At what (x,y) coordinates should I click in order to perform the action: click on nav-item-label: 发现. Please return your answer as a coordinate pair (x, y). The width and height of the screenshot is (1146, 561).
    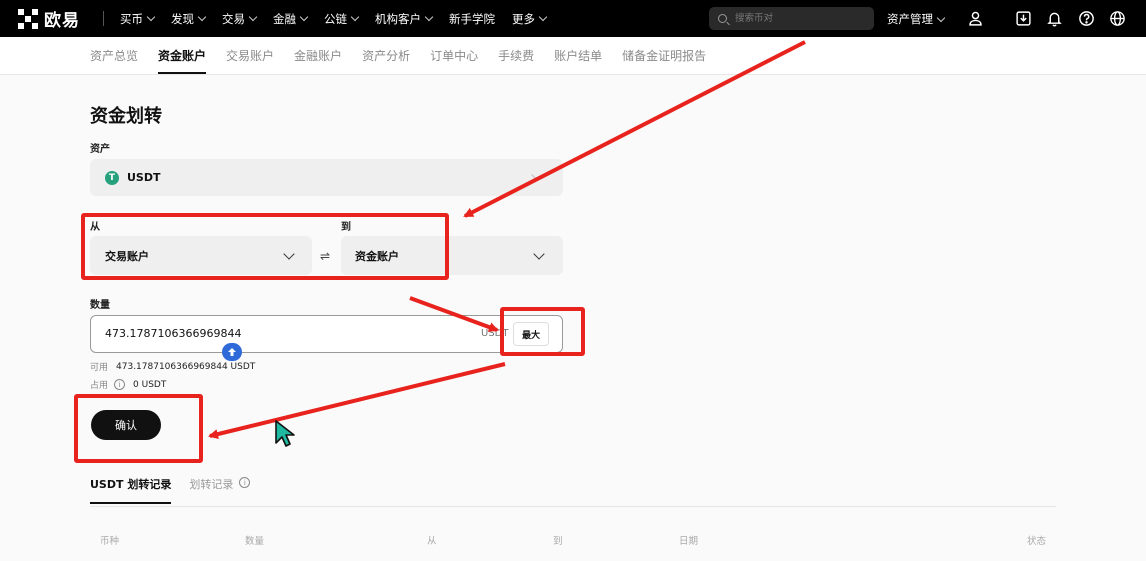
    Looking at the image, I should click on (182, 18).